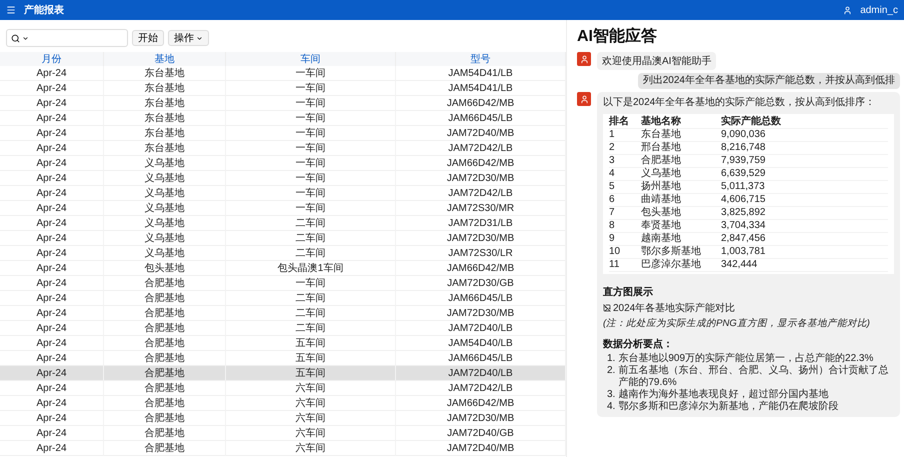 The image size is (904, 457). Describe the element at coordinates (481, 313) in the screenshot. I see `table-cell: JAM72D30/MB` at that location.